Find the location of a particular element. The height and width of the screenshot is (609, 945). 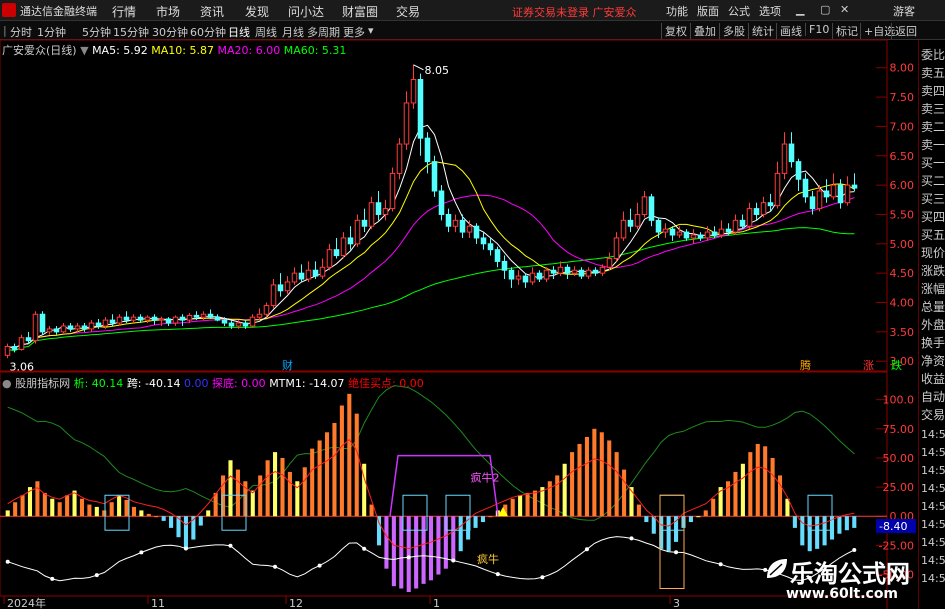

sidebar-sell5: 卖五 is located at coordinates (933, 72).